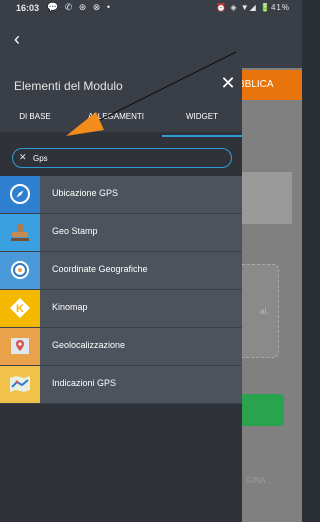  I want to click on search-box: ✕, so click(122, 158).